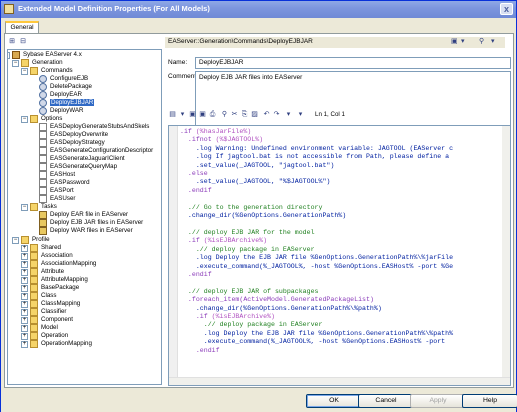 Image resolution: width=517 pixels, height=412 pixels. What do you see at coordinates (300, 115) in the screenshot?
I see `bookmark-icon: ▾` at bounding box center [300, 115].